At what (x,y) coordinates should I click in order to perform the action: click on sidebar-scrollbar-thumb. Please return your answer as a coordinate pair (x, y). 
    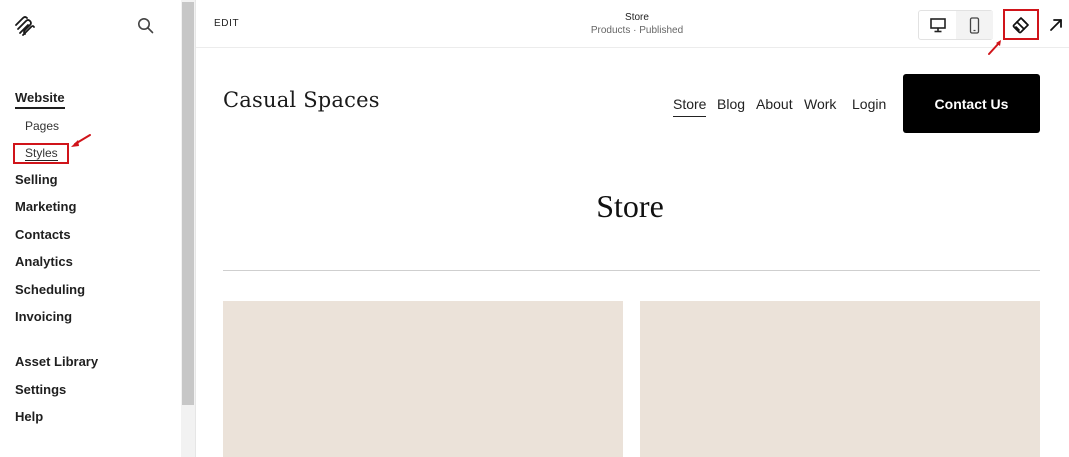
    Looking at the image, I should click on (188, 203).